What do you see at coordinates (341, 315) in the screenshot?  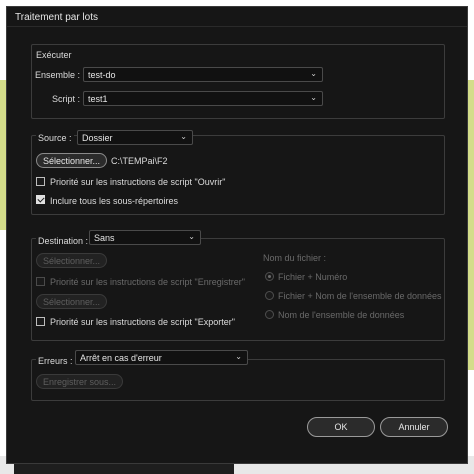 I see `file-name-option-2: Nom de l'ensemble de données` at bounding box center [341, 315].